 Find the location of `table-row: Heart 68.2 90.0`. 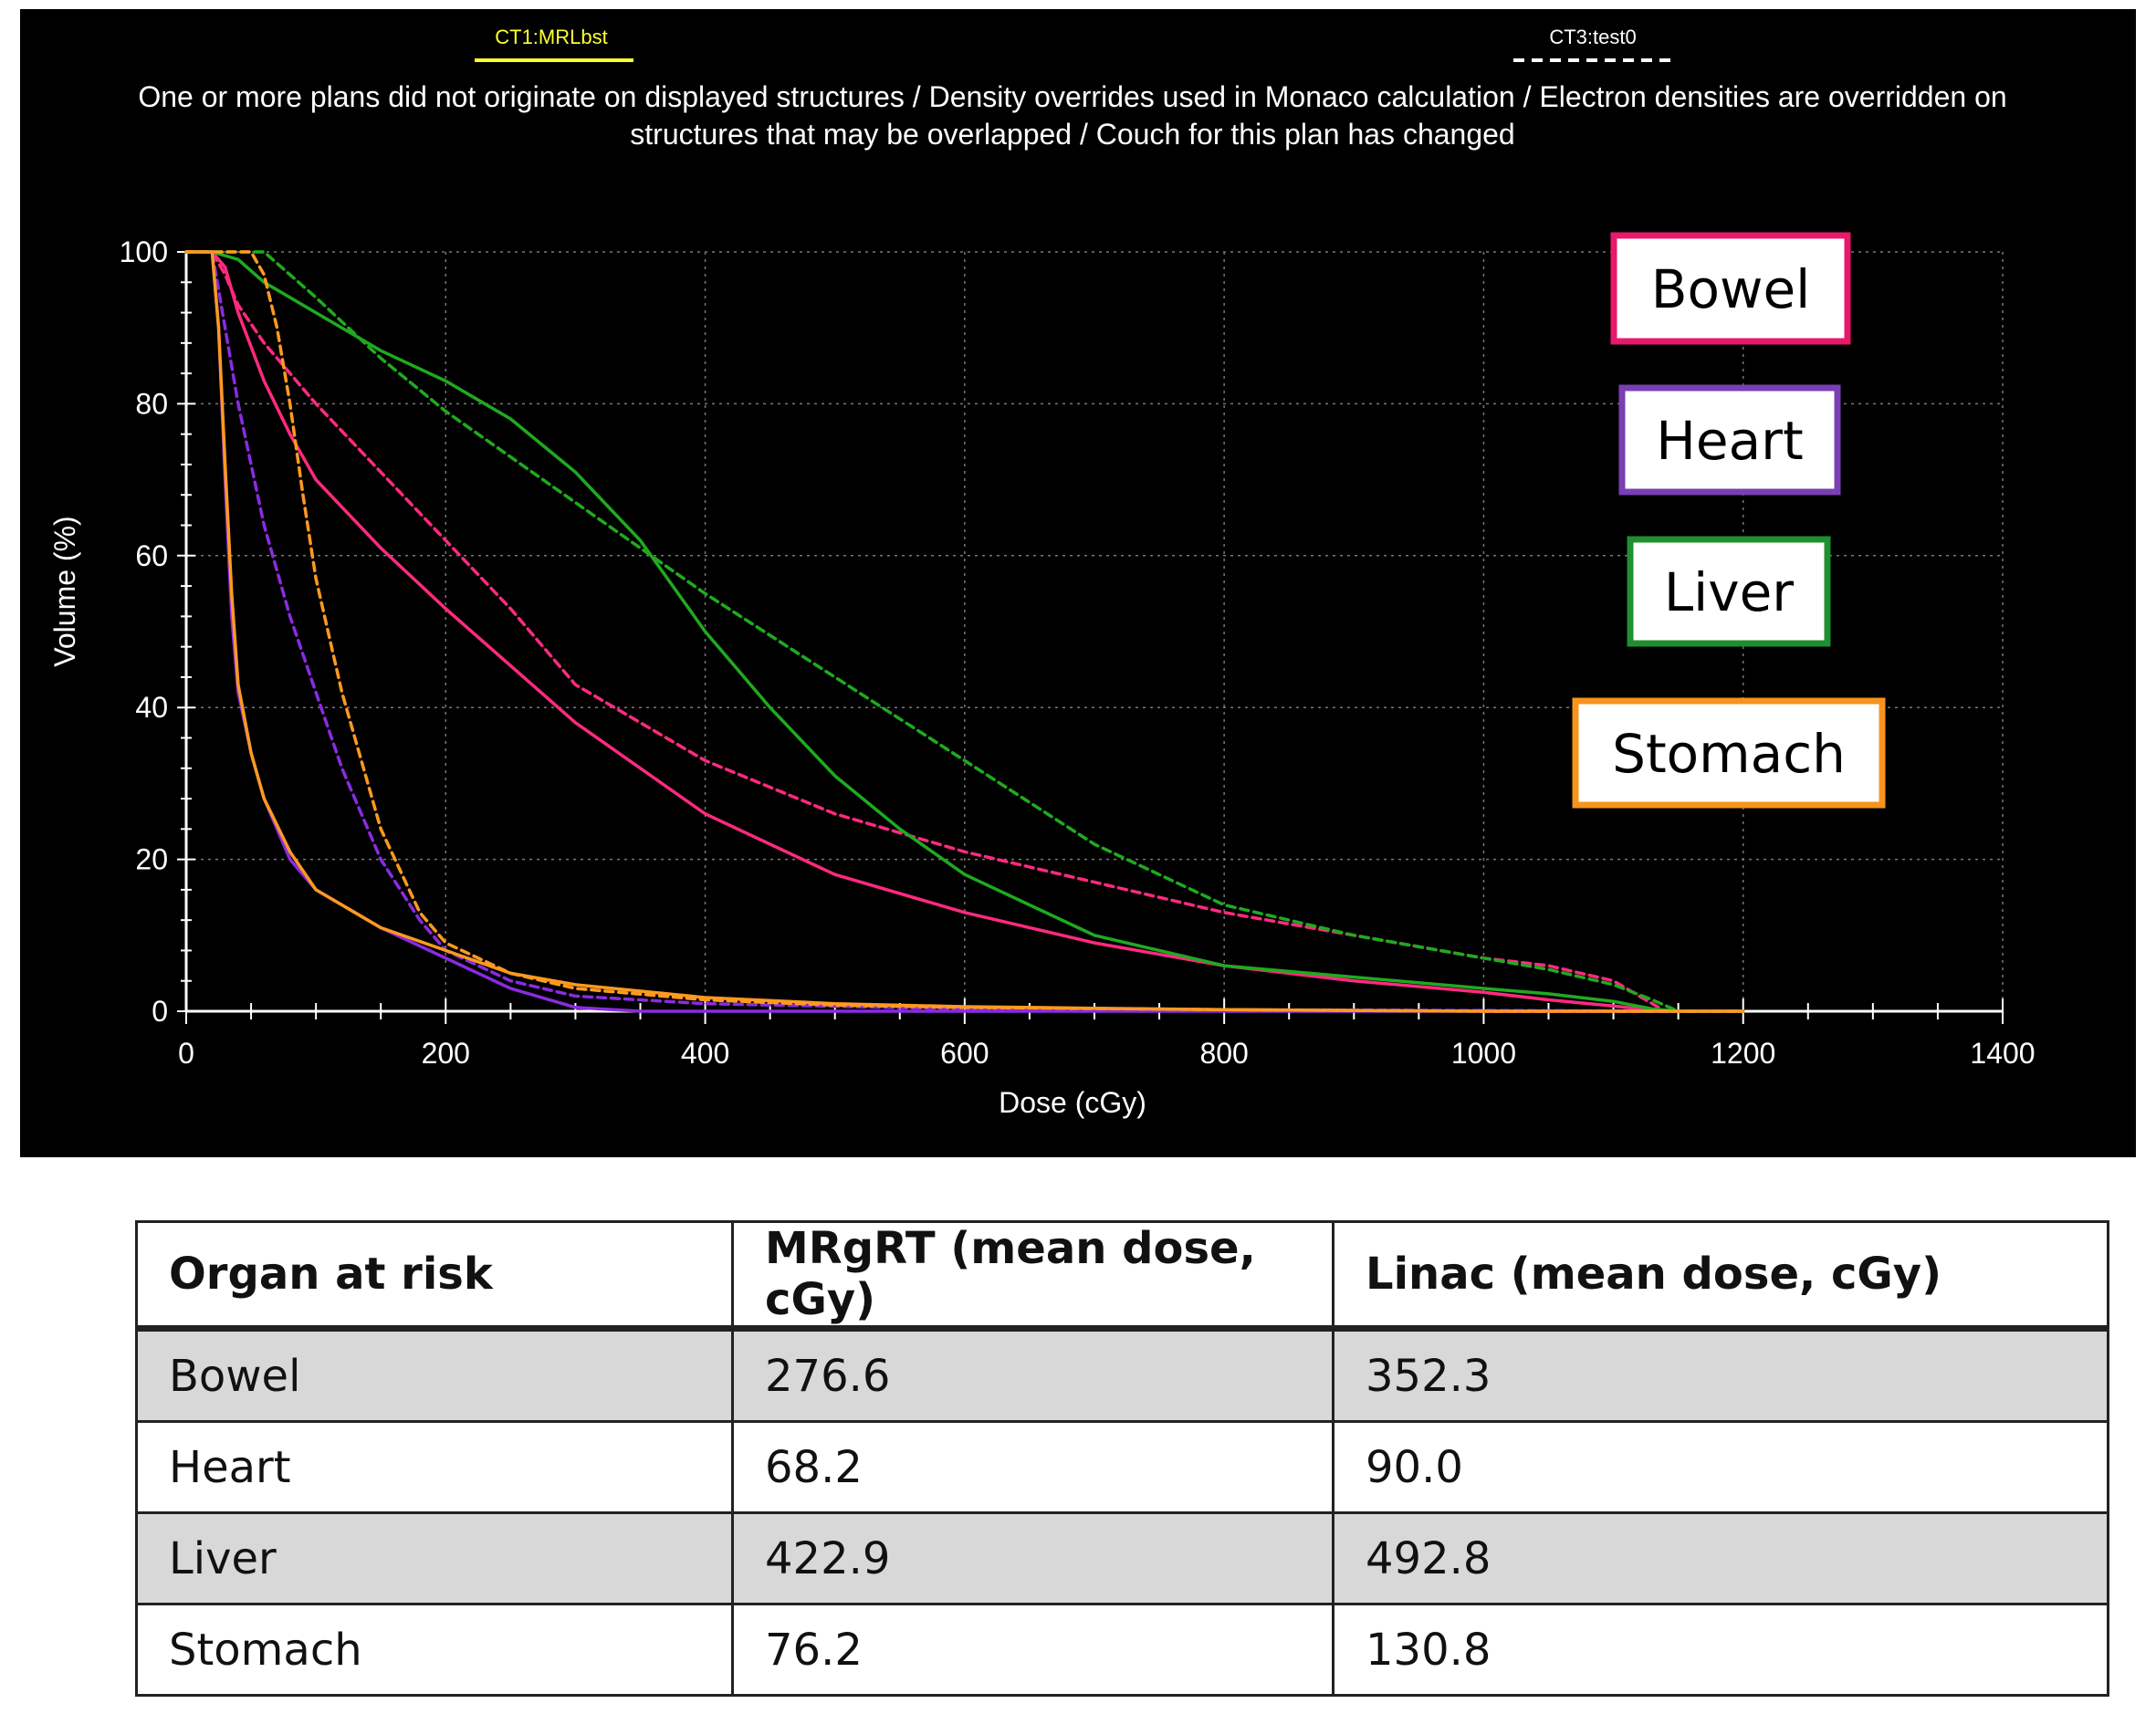

table-row: Heart 68.2 90.0 is located at coordinates (1122, 1467).